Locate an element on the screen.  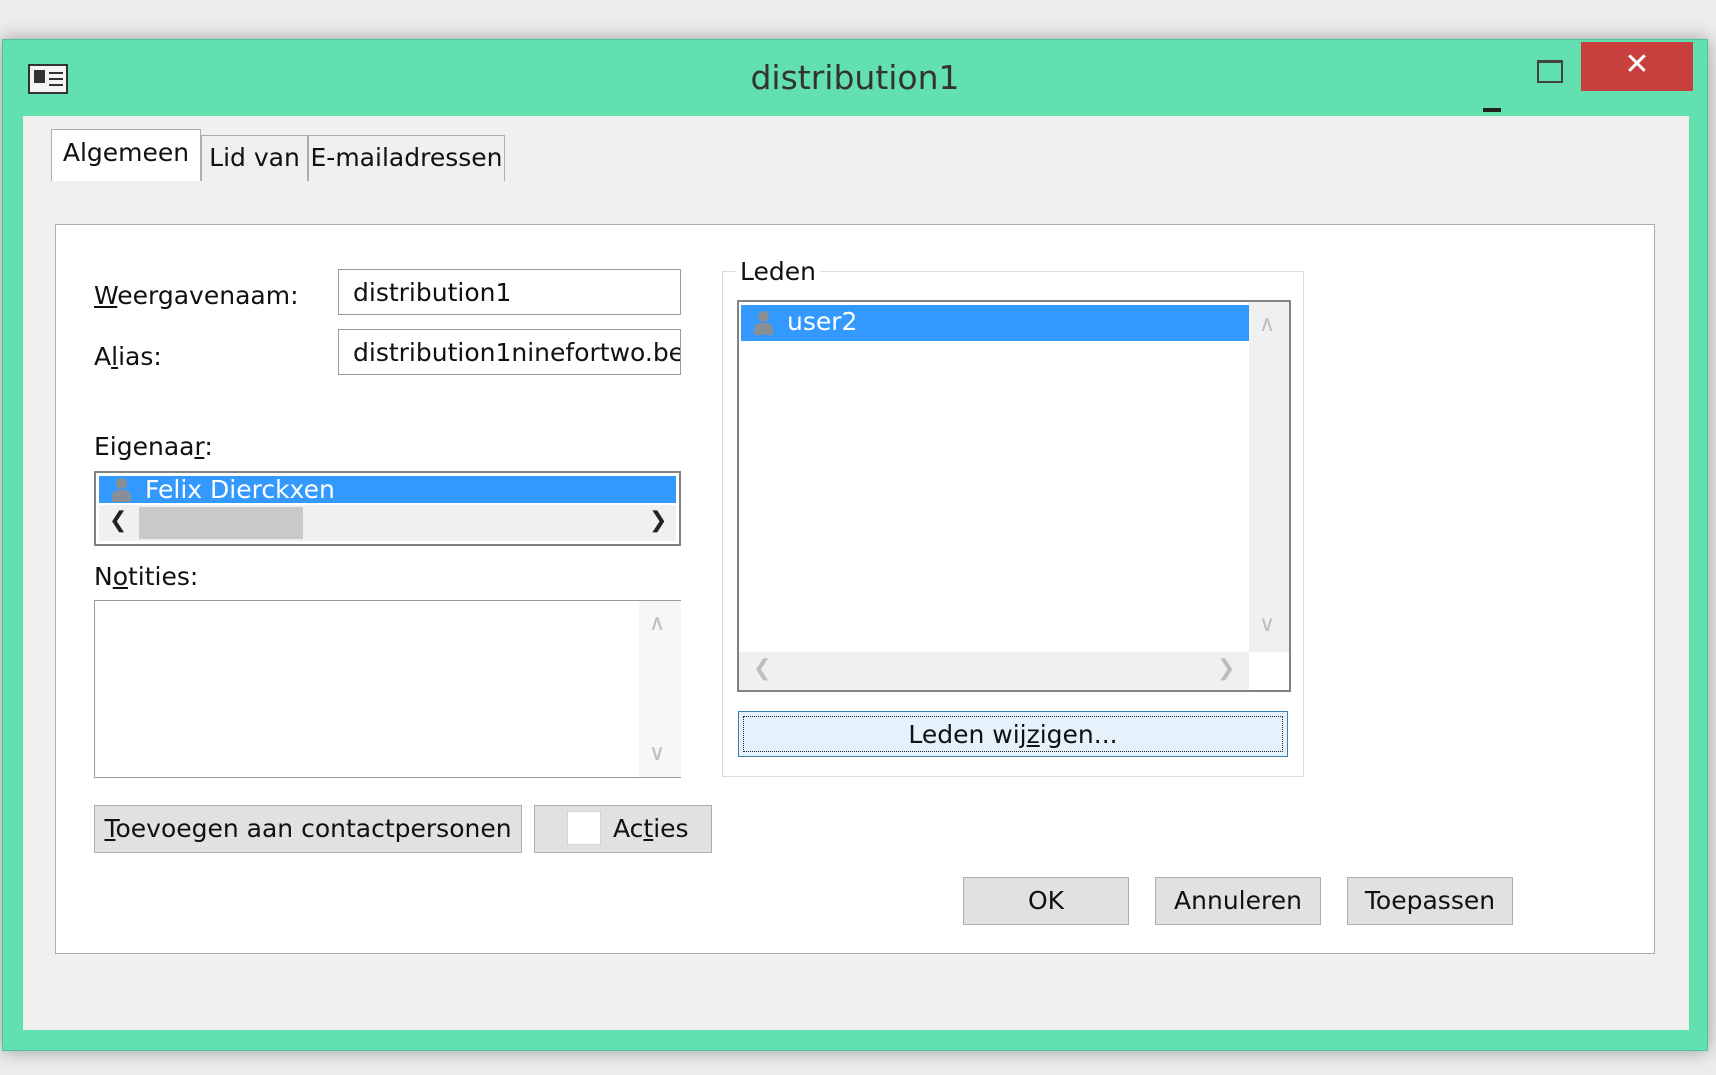
ok-button: OK is located at coordinates (1046, 901).